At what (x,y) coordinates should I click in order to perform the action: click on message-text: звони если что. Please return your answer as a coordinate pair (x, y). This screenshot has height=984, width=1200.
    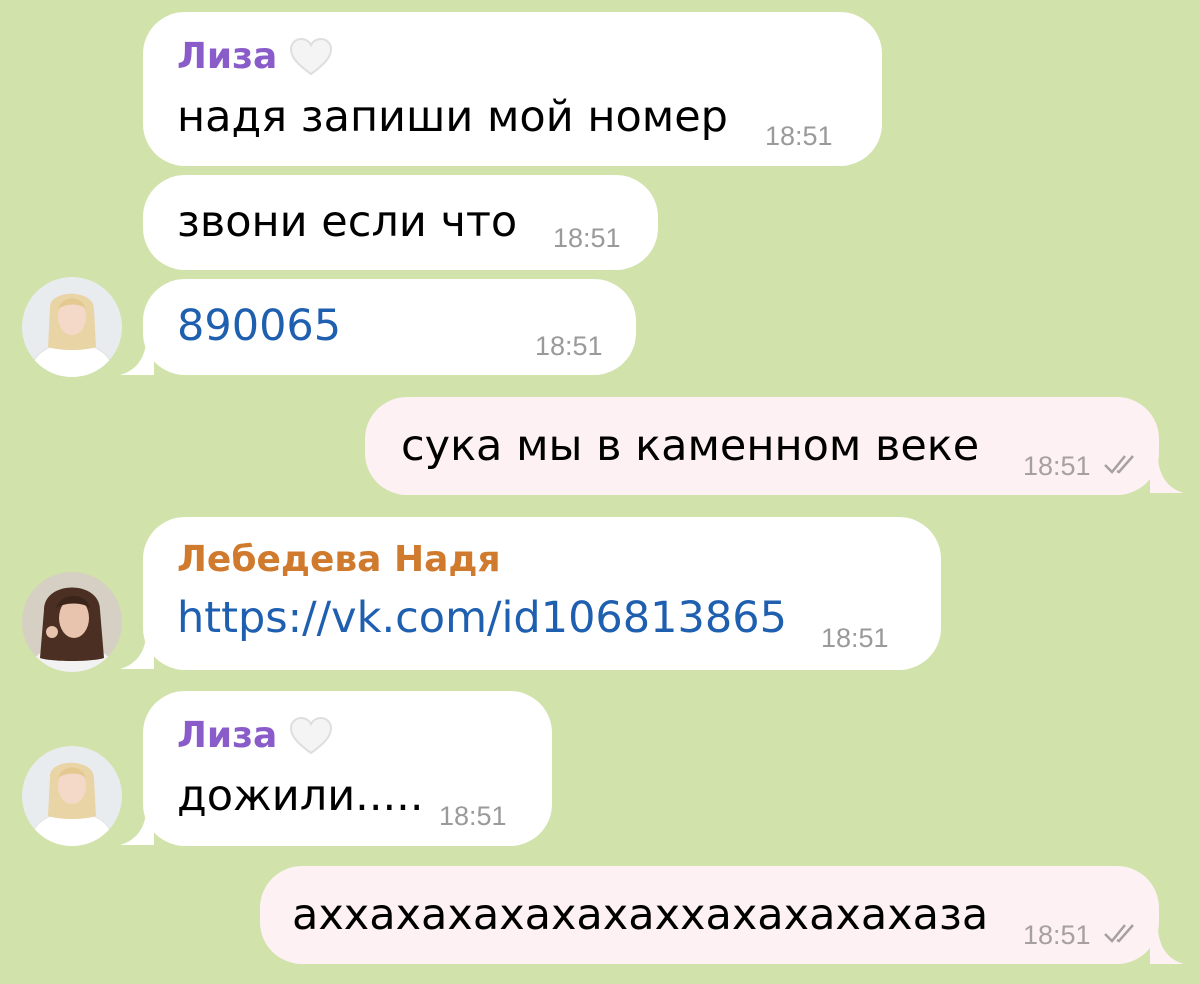
    Looking at the image, I should click on (347, 222).